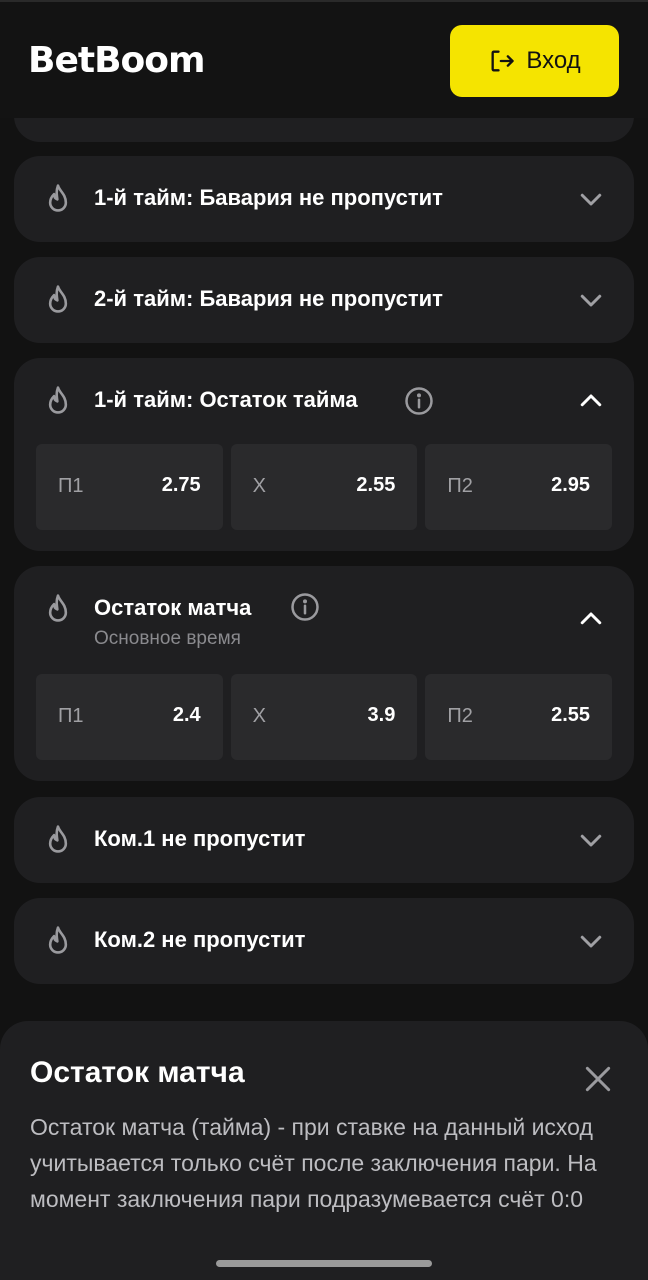 The height and width of the screenshot is (1280, 648). I want to click on market-title: 2-й тайм: Бавария не пропустит, so click(268, 298).